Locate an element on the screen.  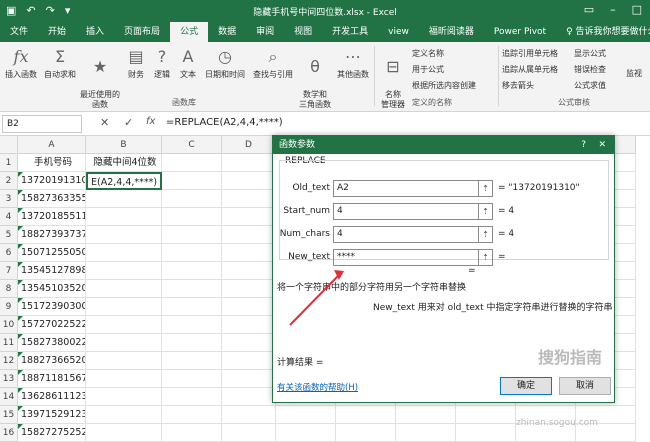
watermark-url: zhinan.sogou.com is located at coordinates (557, 423).